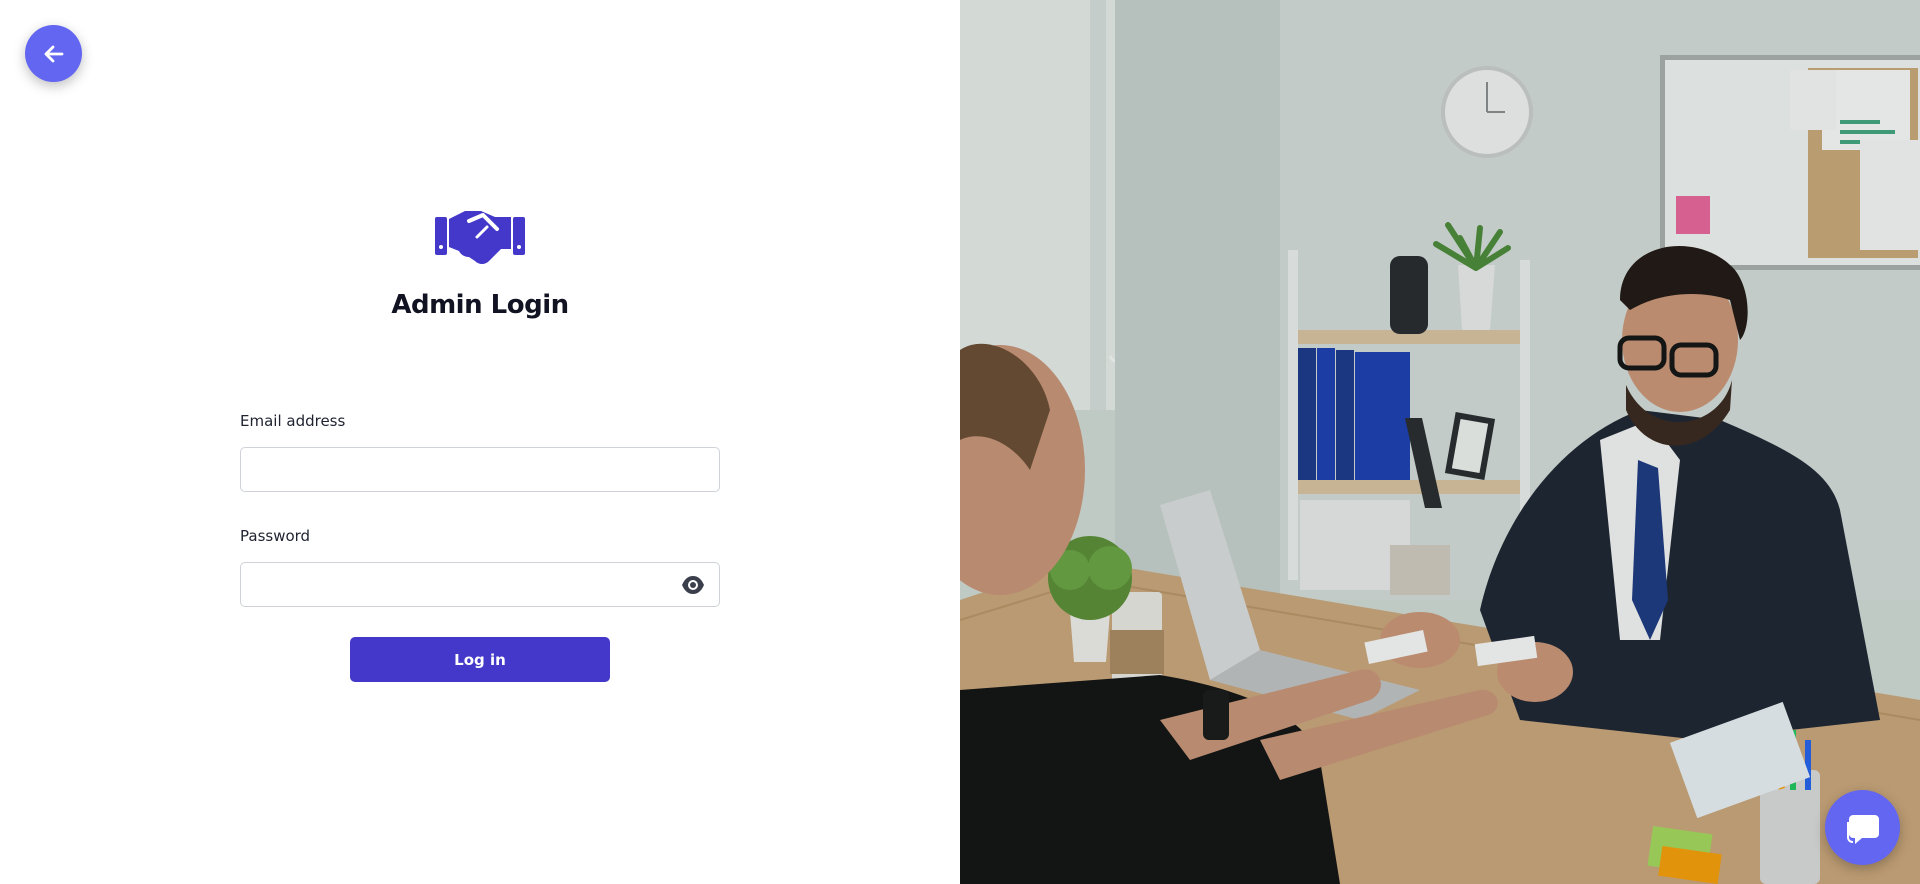  I want to click on password-label: Password, so click(275, 536).